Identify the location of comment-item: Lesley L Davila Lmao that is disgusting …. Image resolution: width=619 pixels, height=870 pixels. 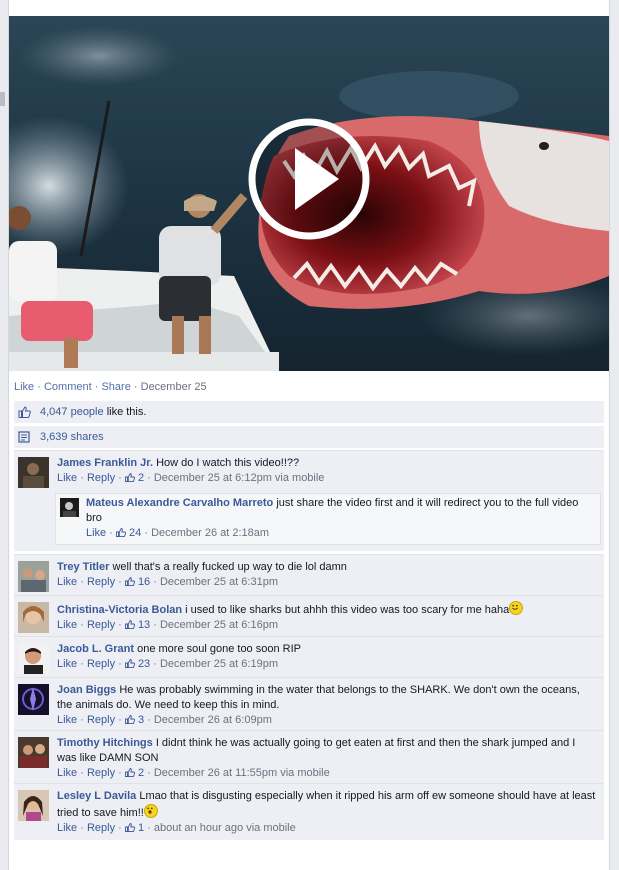
(309, 811).